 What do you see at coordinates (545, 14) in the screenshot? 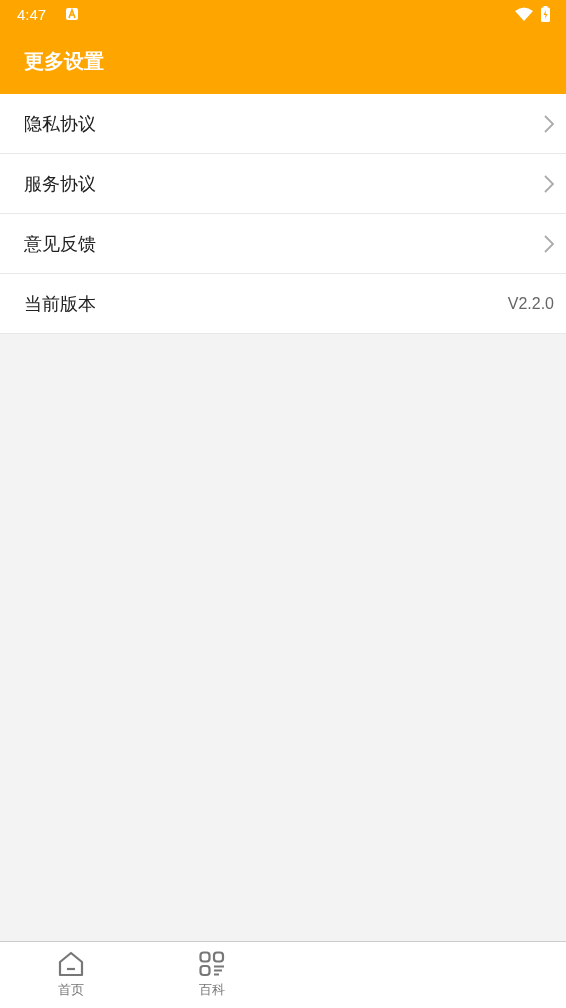
I see `battery-icon` at bounding box center [545, 14].